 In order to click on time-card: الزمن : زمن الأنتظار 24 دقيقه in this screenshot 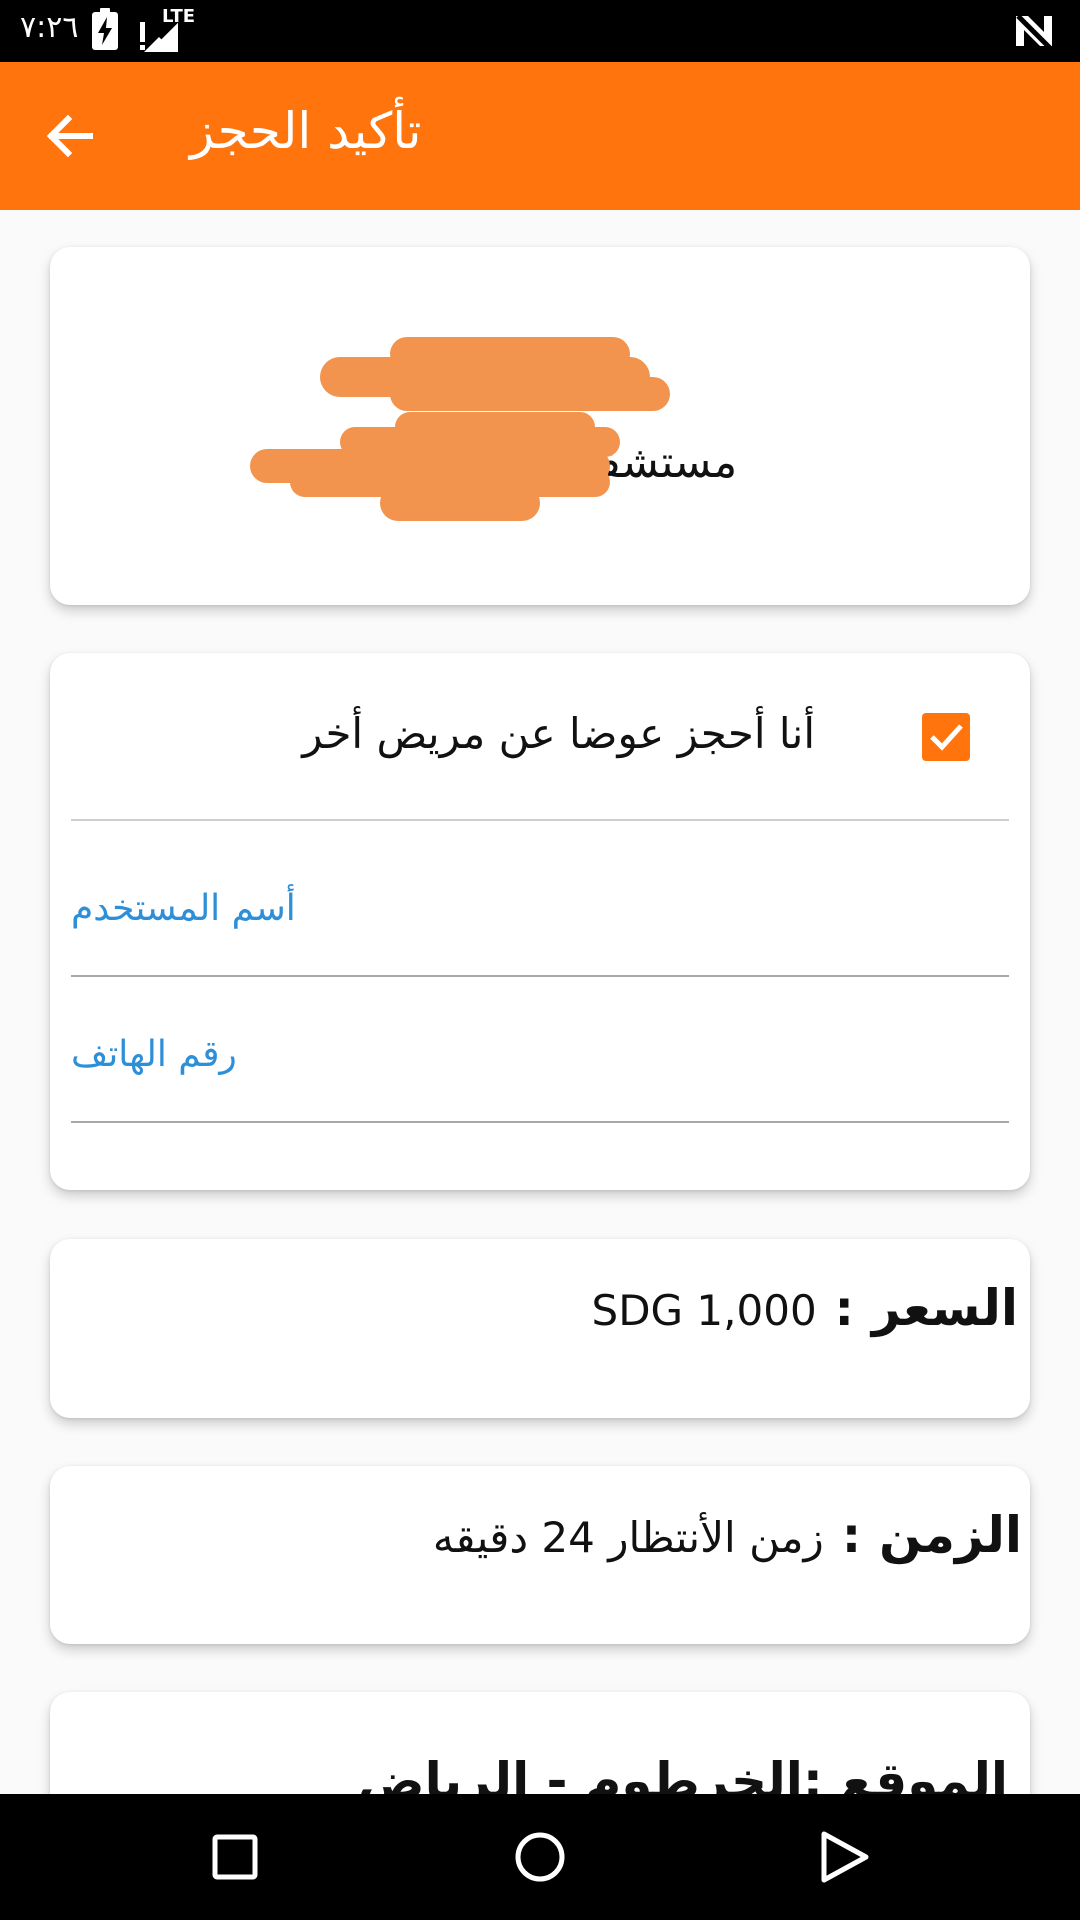, I will do `click(540, 1555)`.